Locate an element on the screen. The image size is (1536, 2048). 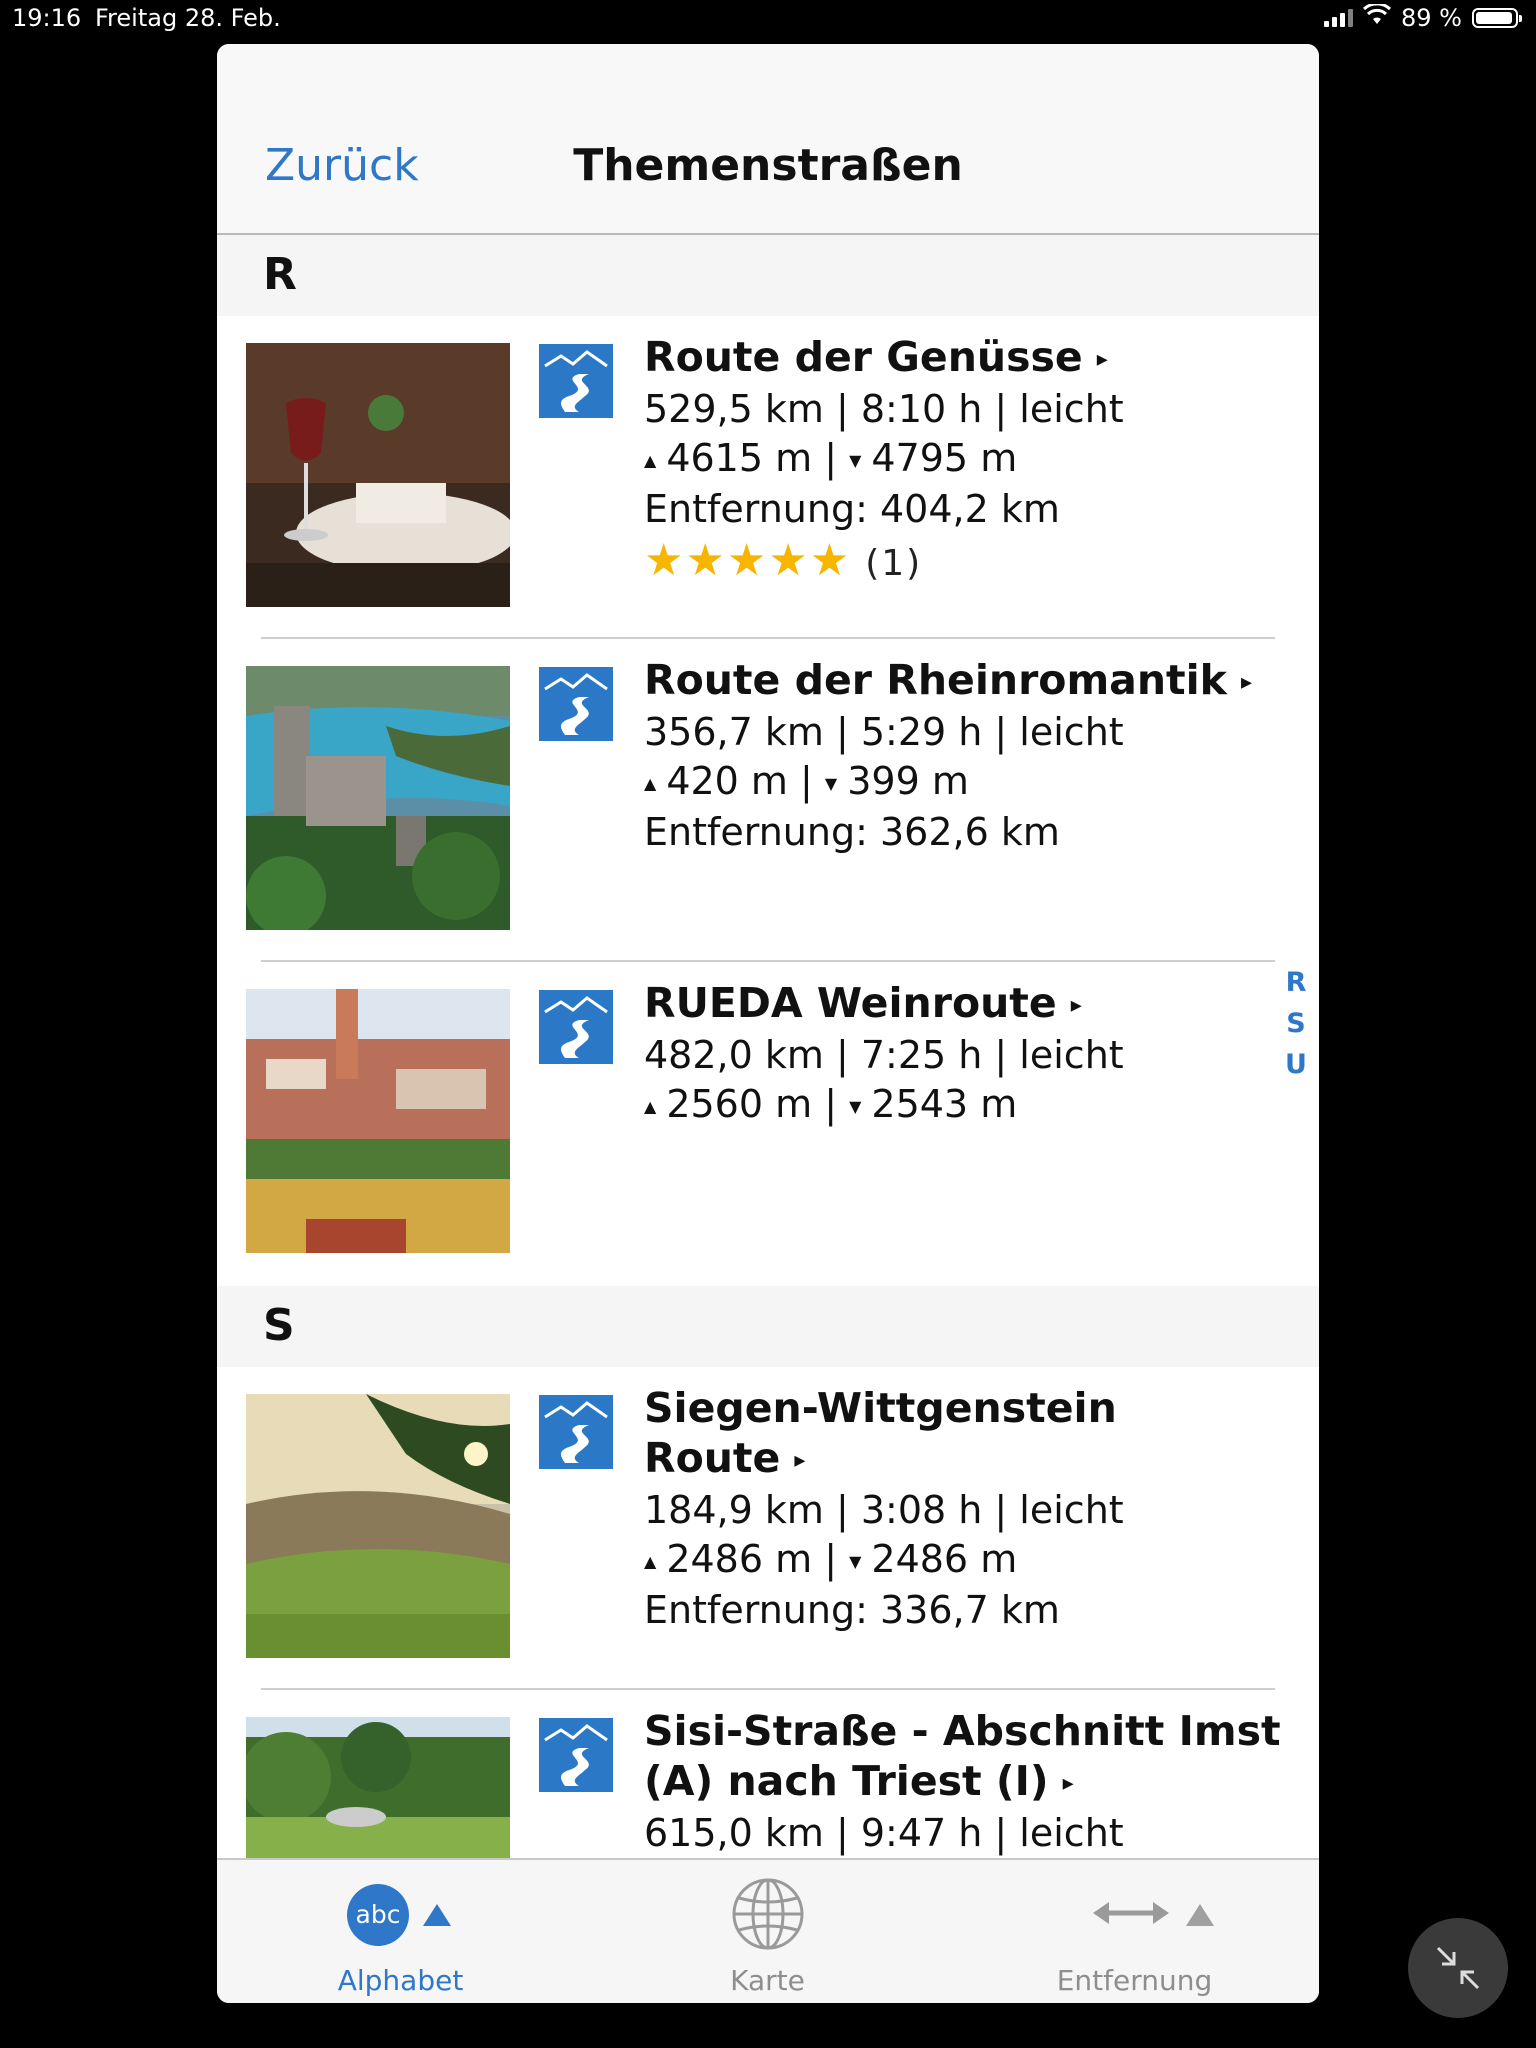
section-header-s: S is located at coordinates (768, 1326).